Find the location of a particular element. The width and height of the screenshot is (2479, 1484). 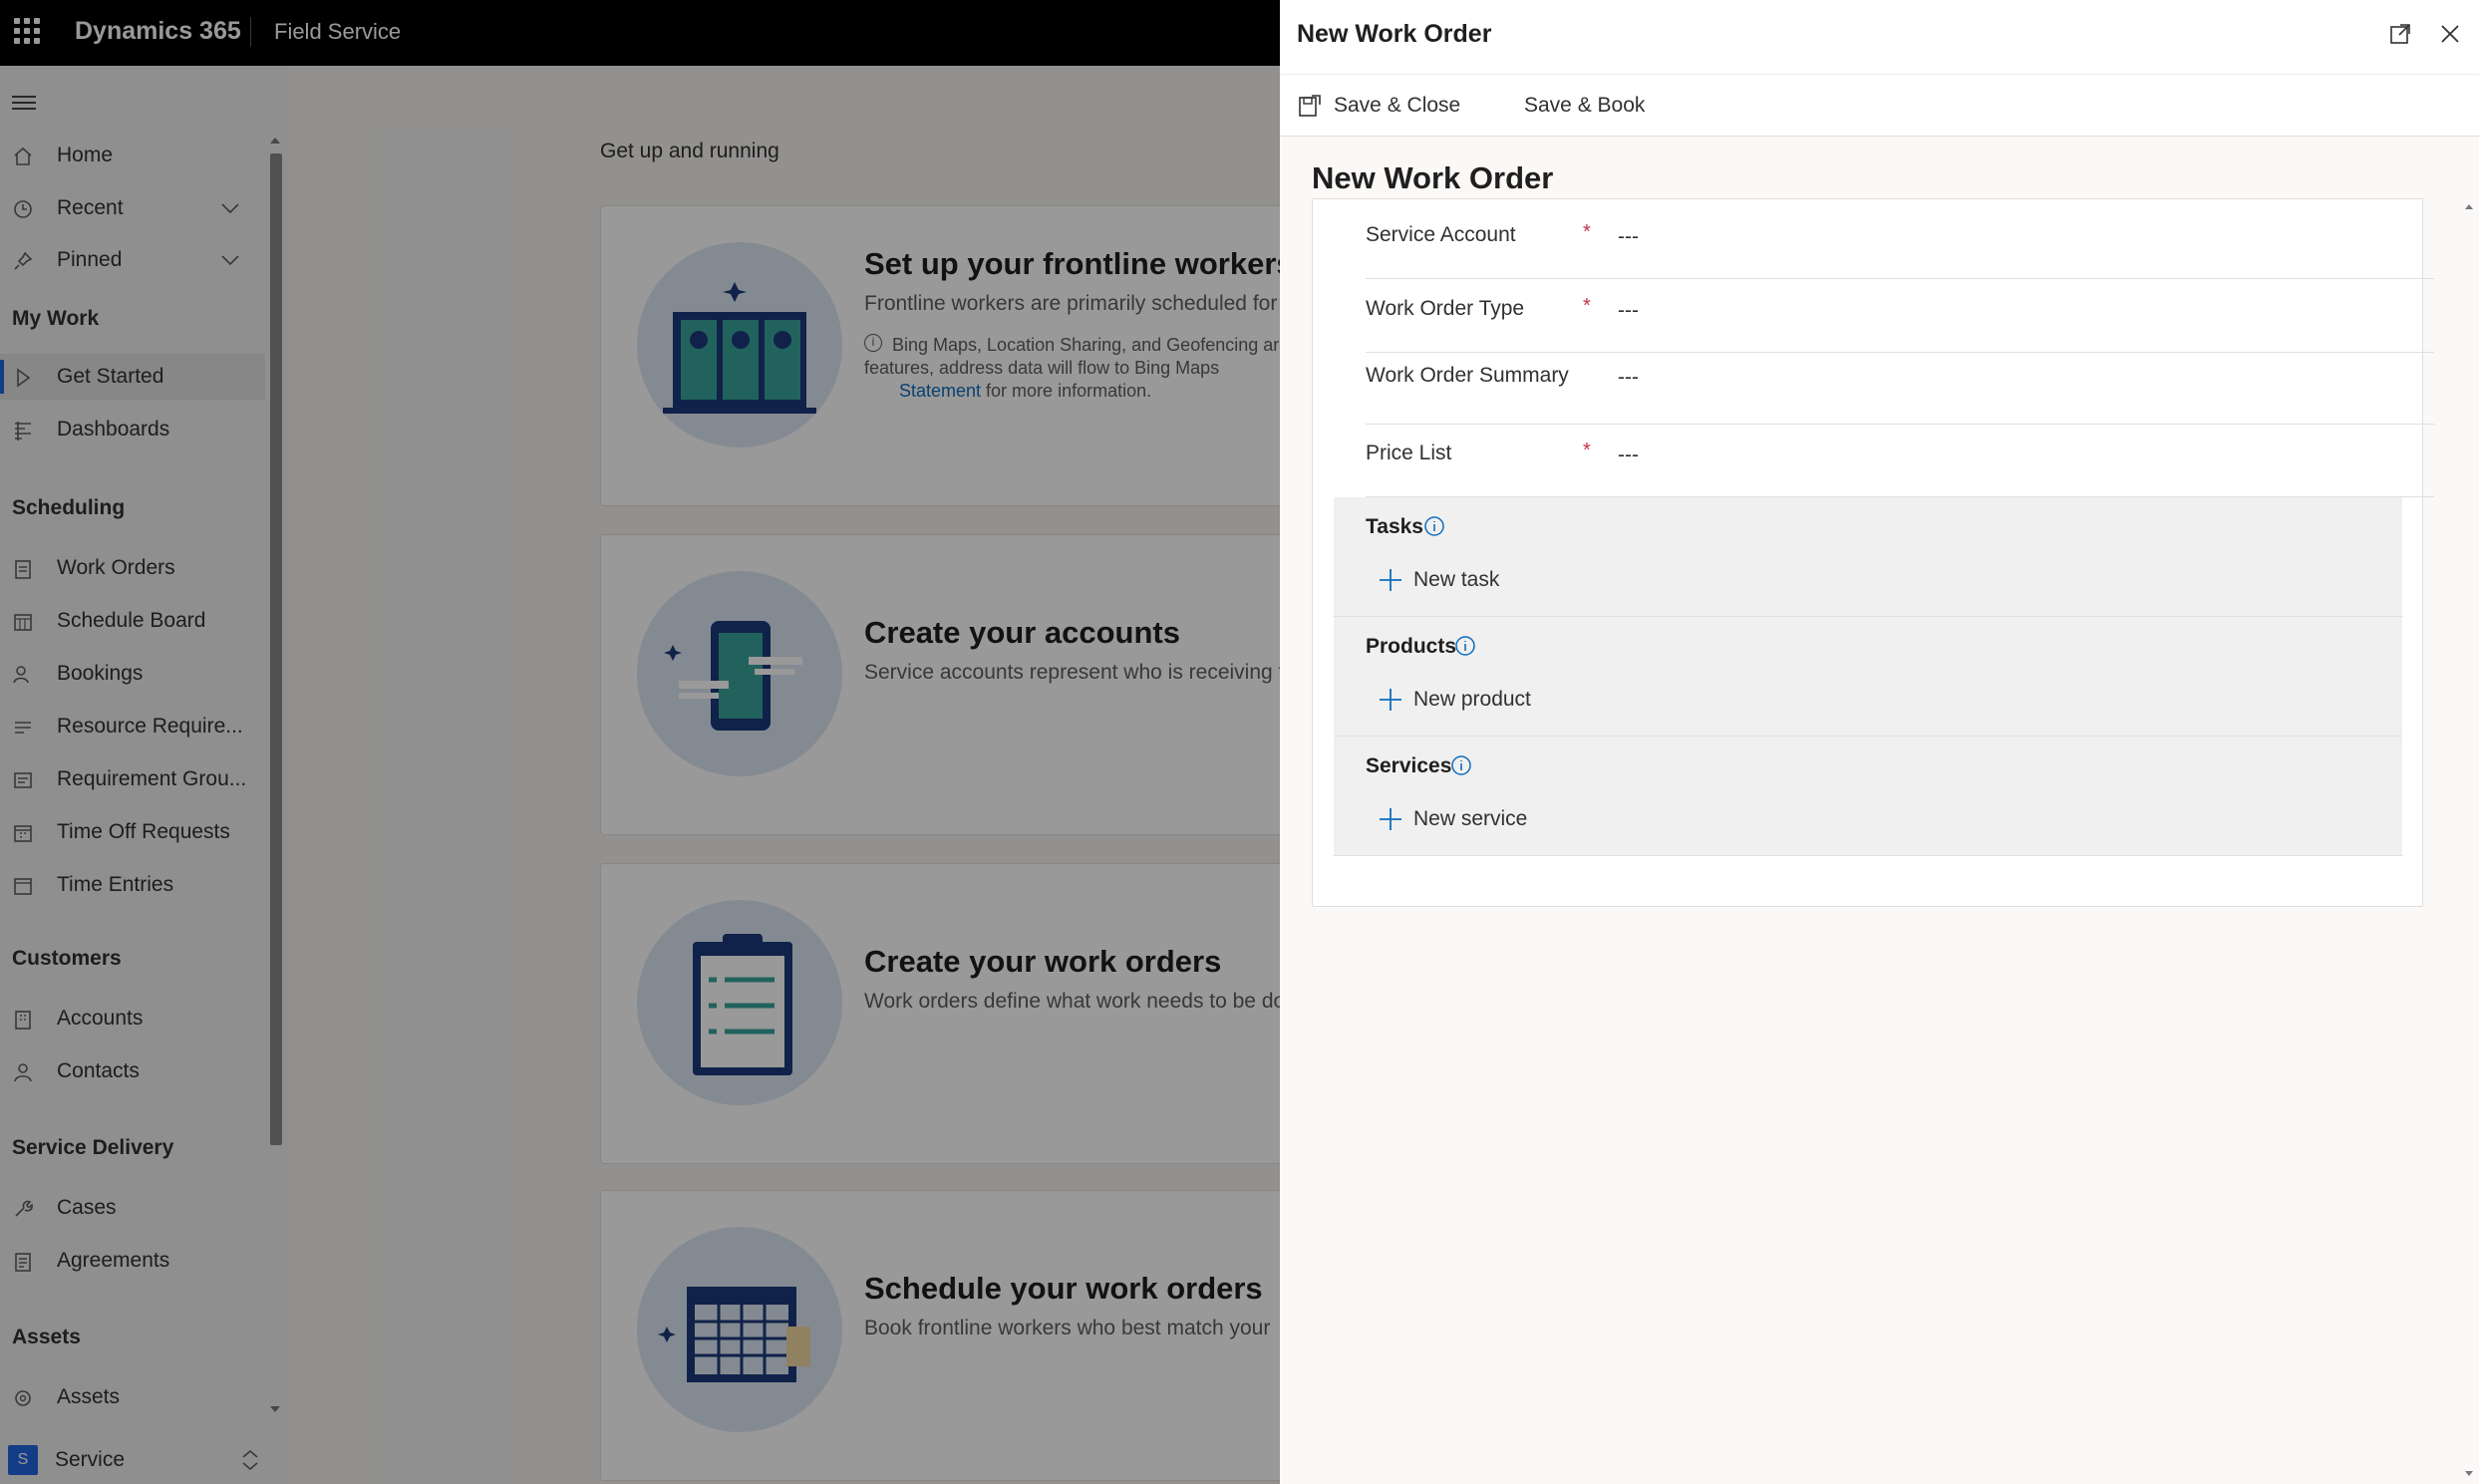

subgrid-tasks: Tasks New task is located at coordinates (1868, 557).